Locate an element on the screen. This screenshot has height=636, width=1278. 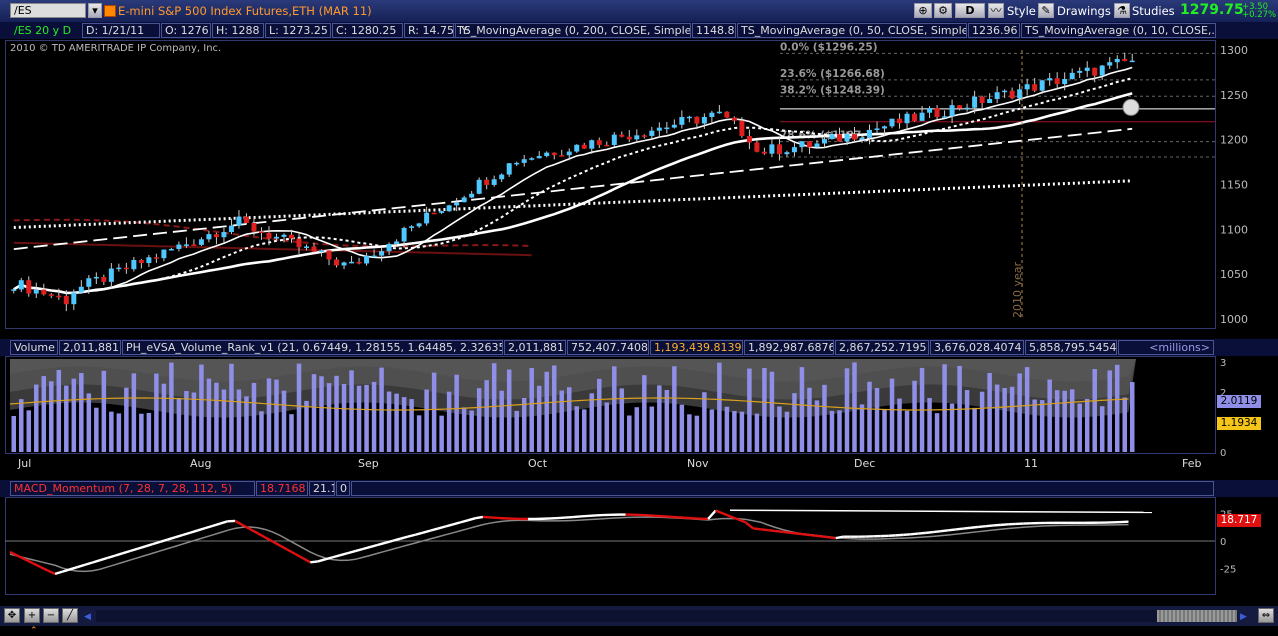
evsa-value-5: 2,867,252.7195 is located at coordinates (882, 347).